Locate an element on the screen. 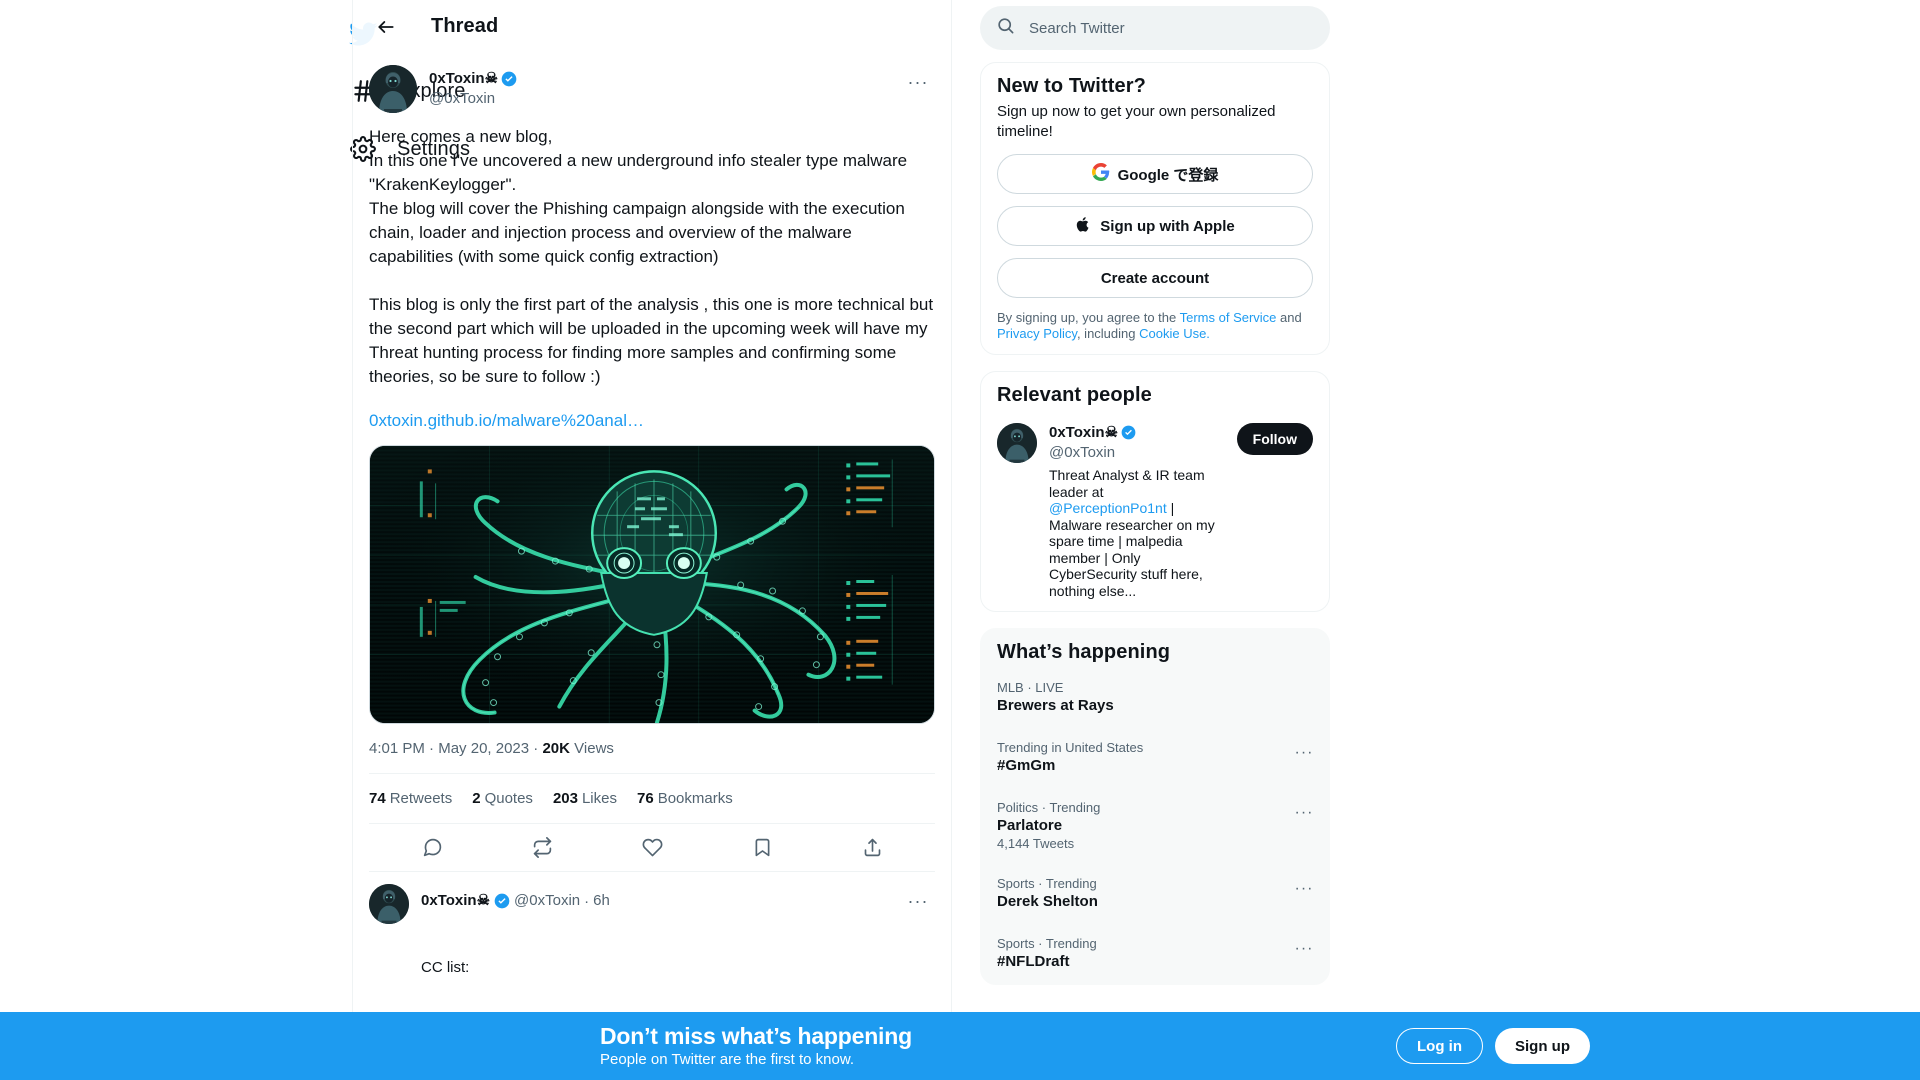  share-icon is located at coordinates (872, 848).